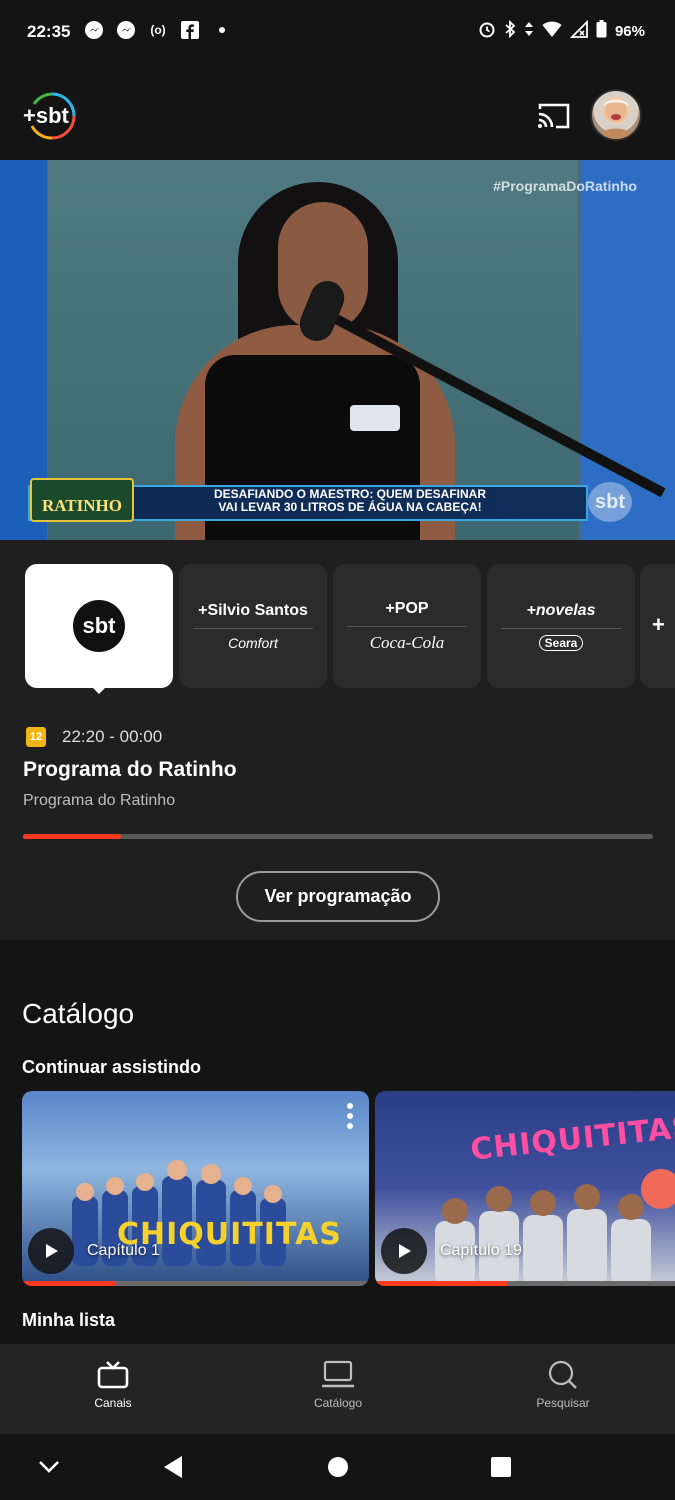 This screenshot has width=675, height=1500. I want to click on tv-icon, so click(113, 1375).